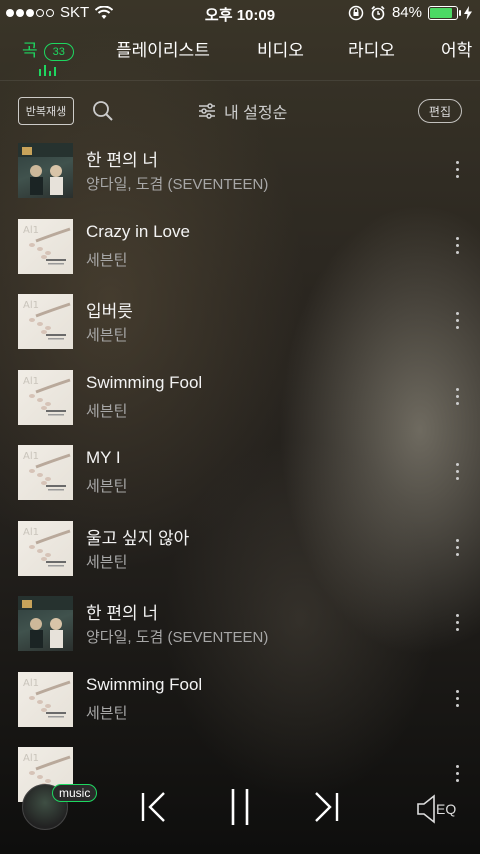  Describe the element at coordinates (163, 48) in the screenshot. I see `tab-playlists: 플레이리스트` at that location.